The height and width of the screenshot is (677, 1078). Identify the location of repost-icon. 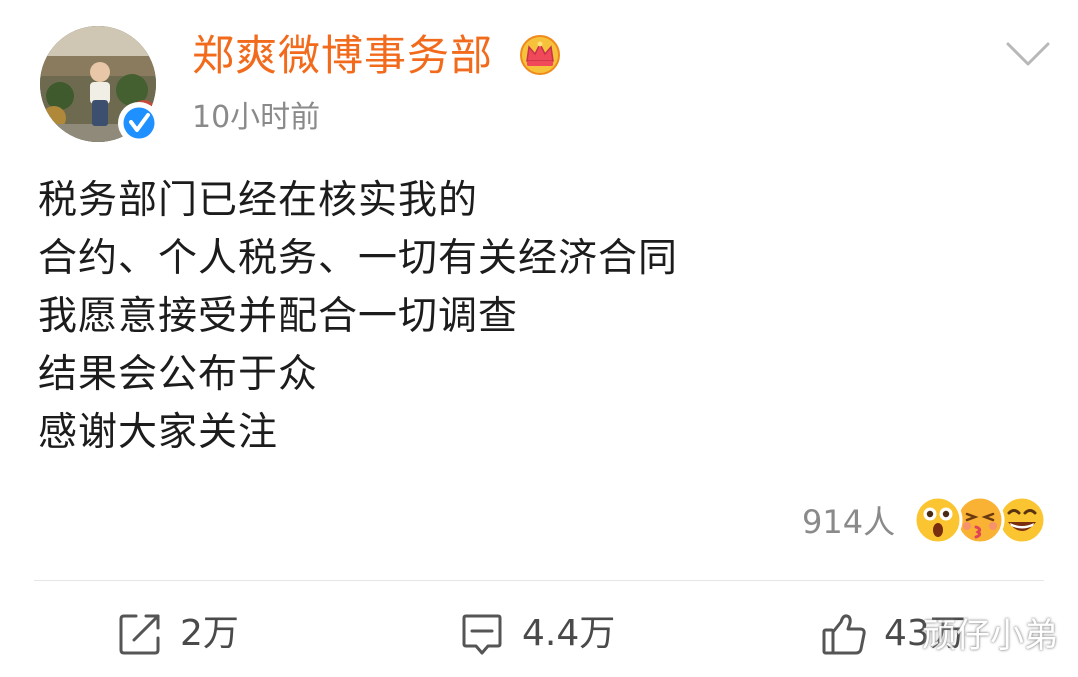
(140, 634).